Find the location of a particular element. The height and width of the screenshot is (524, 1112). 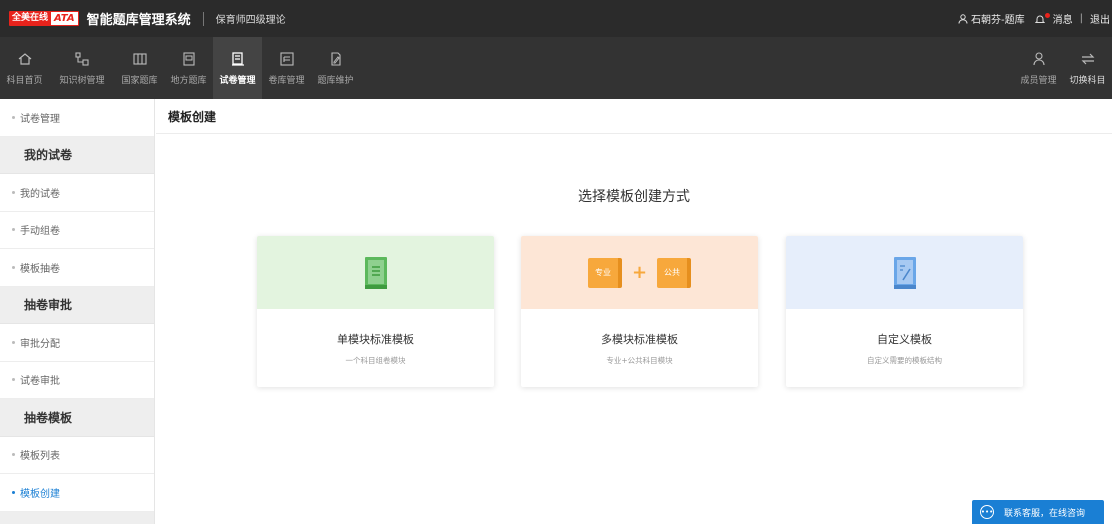

sidebar-item-paper-approval: 试卷审批 is located at coordinates (77, 380).